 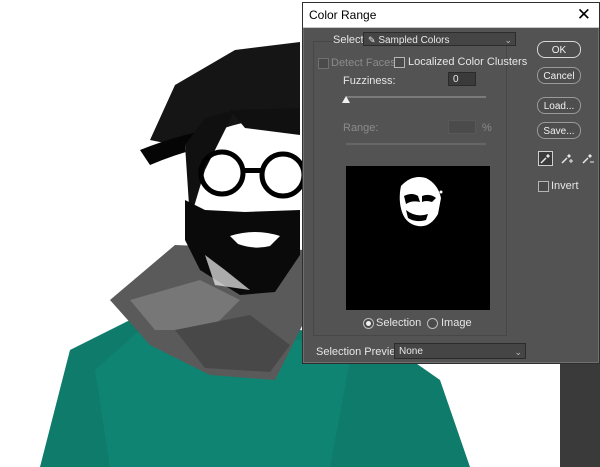 What do you see at coordinates (456, 323) in the screenshot?
I see `image-radio-label: Image` at bounding box center [456, 323].